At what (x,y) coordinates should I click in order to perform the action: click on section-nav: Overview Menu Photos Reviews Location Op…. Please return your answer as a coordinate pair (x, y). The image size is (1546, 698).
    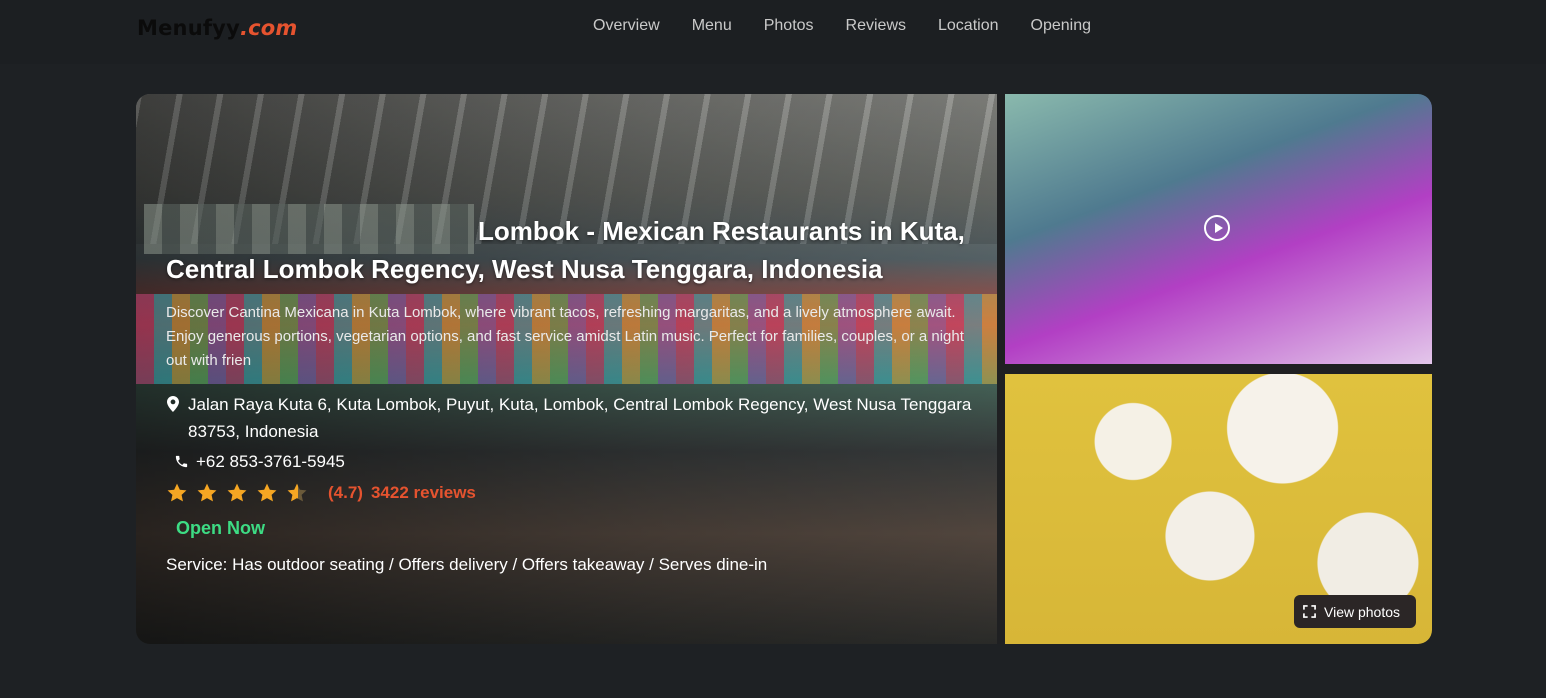
    Looking at the image, I should click on (842, 26).